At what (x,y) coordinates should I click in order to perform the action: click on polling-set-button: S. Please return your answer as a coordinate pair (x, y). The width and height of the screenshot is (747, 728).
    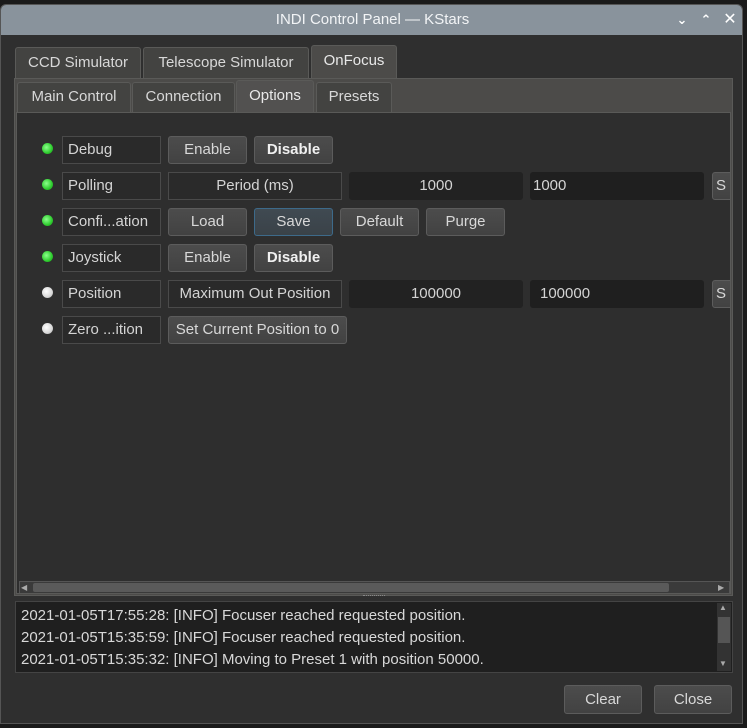
    Looking at the image, I should click on (721, 186).